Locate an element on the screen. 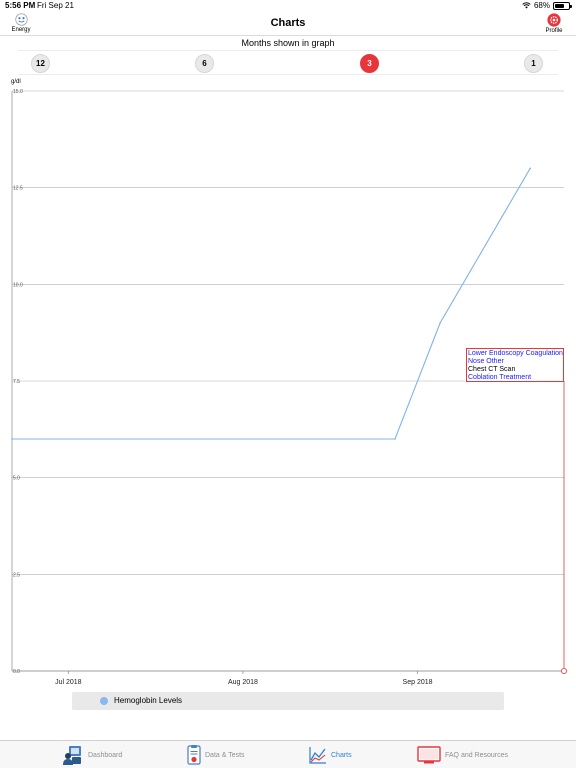 This screenshot has width=576, height=768. page-title: Charts is located at coordinates (288, 23).